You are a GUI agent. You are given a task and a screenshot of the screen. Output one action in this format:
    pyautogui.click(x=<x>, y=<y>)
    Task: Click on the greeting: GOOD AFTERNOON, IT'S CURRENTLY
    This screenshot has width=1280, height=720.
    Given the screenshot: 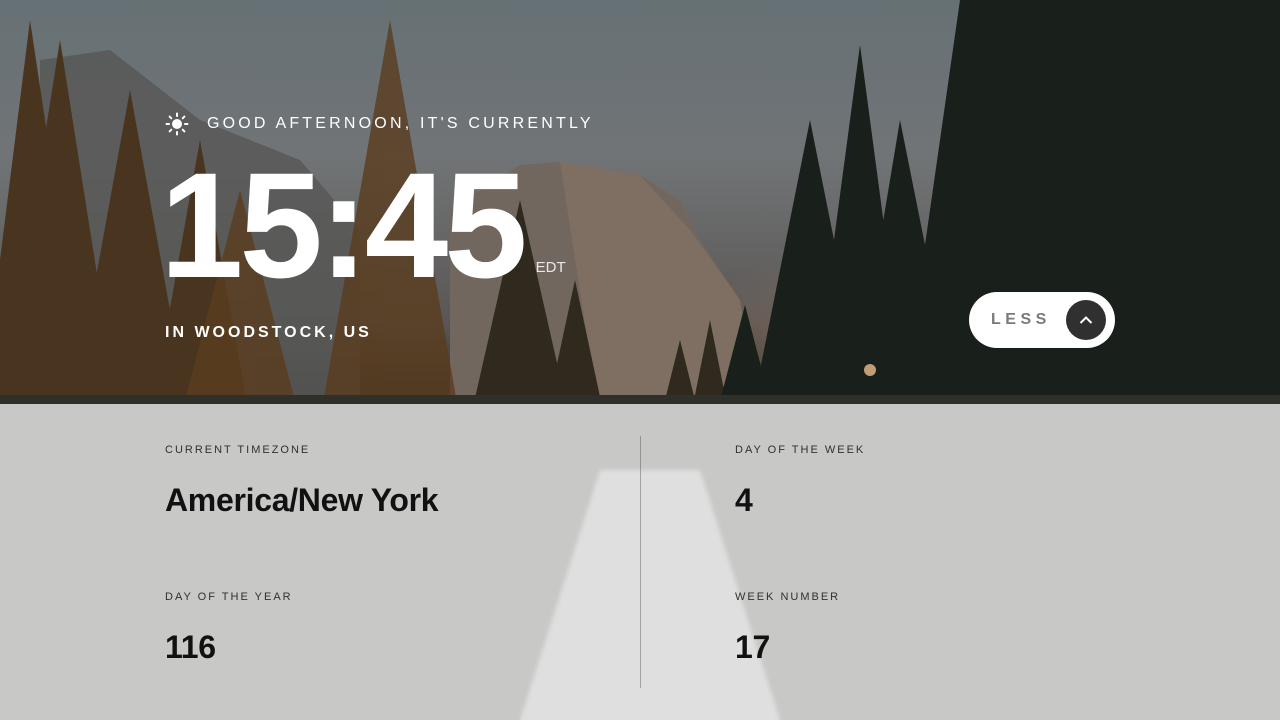 What is the action you would take?
    pyautogui.click(x=379, y=124)
    